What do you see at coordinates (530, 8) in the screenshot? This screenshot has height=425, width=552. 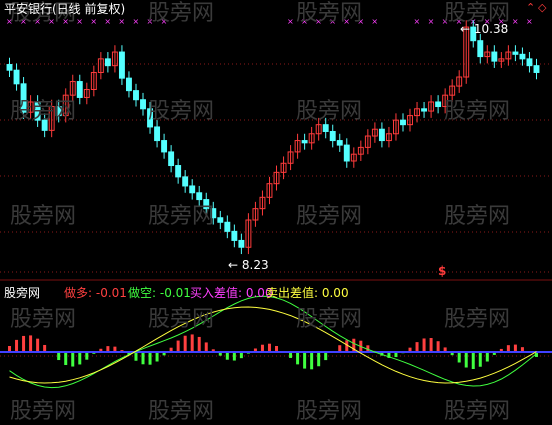 I see `scroll-up-icon: ⌃` at bounding box center [530, 8].